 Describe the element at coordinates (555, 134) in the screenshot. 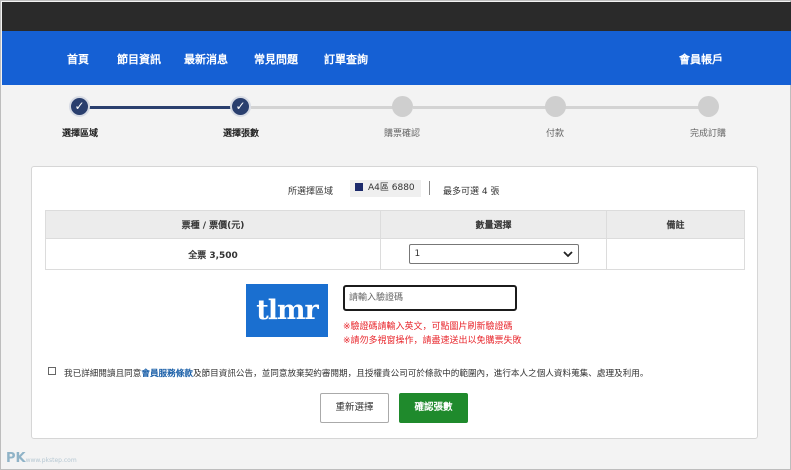

I see `step-4-label: 付款` at that location.